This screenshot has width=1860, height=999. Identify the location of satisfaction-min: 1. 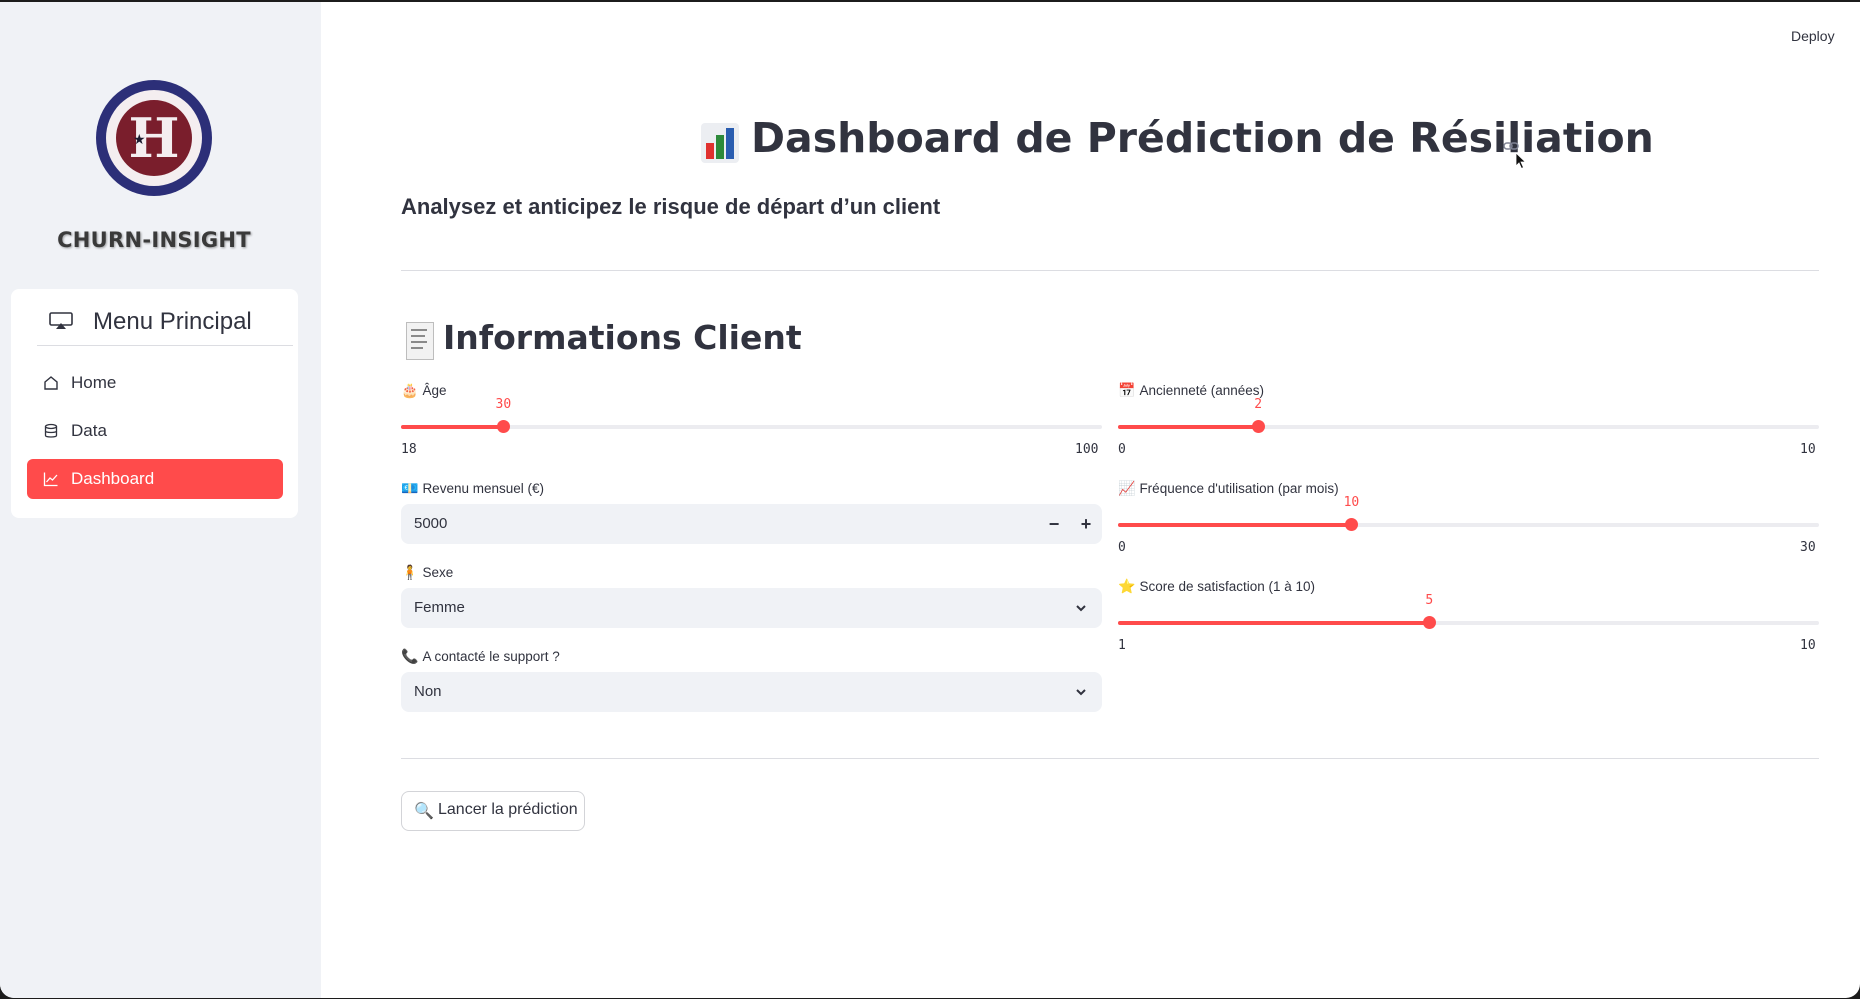
(1122, 645).